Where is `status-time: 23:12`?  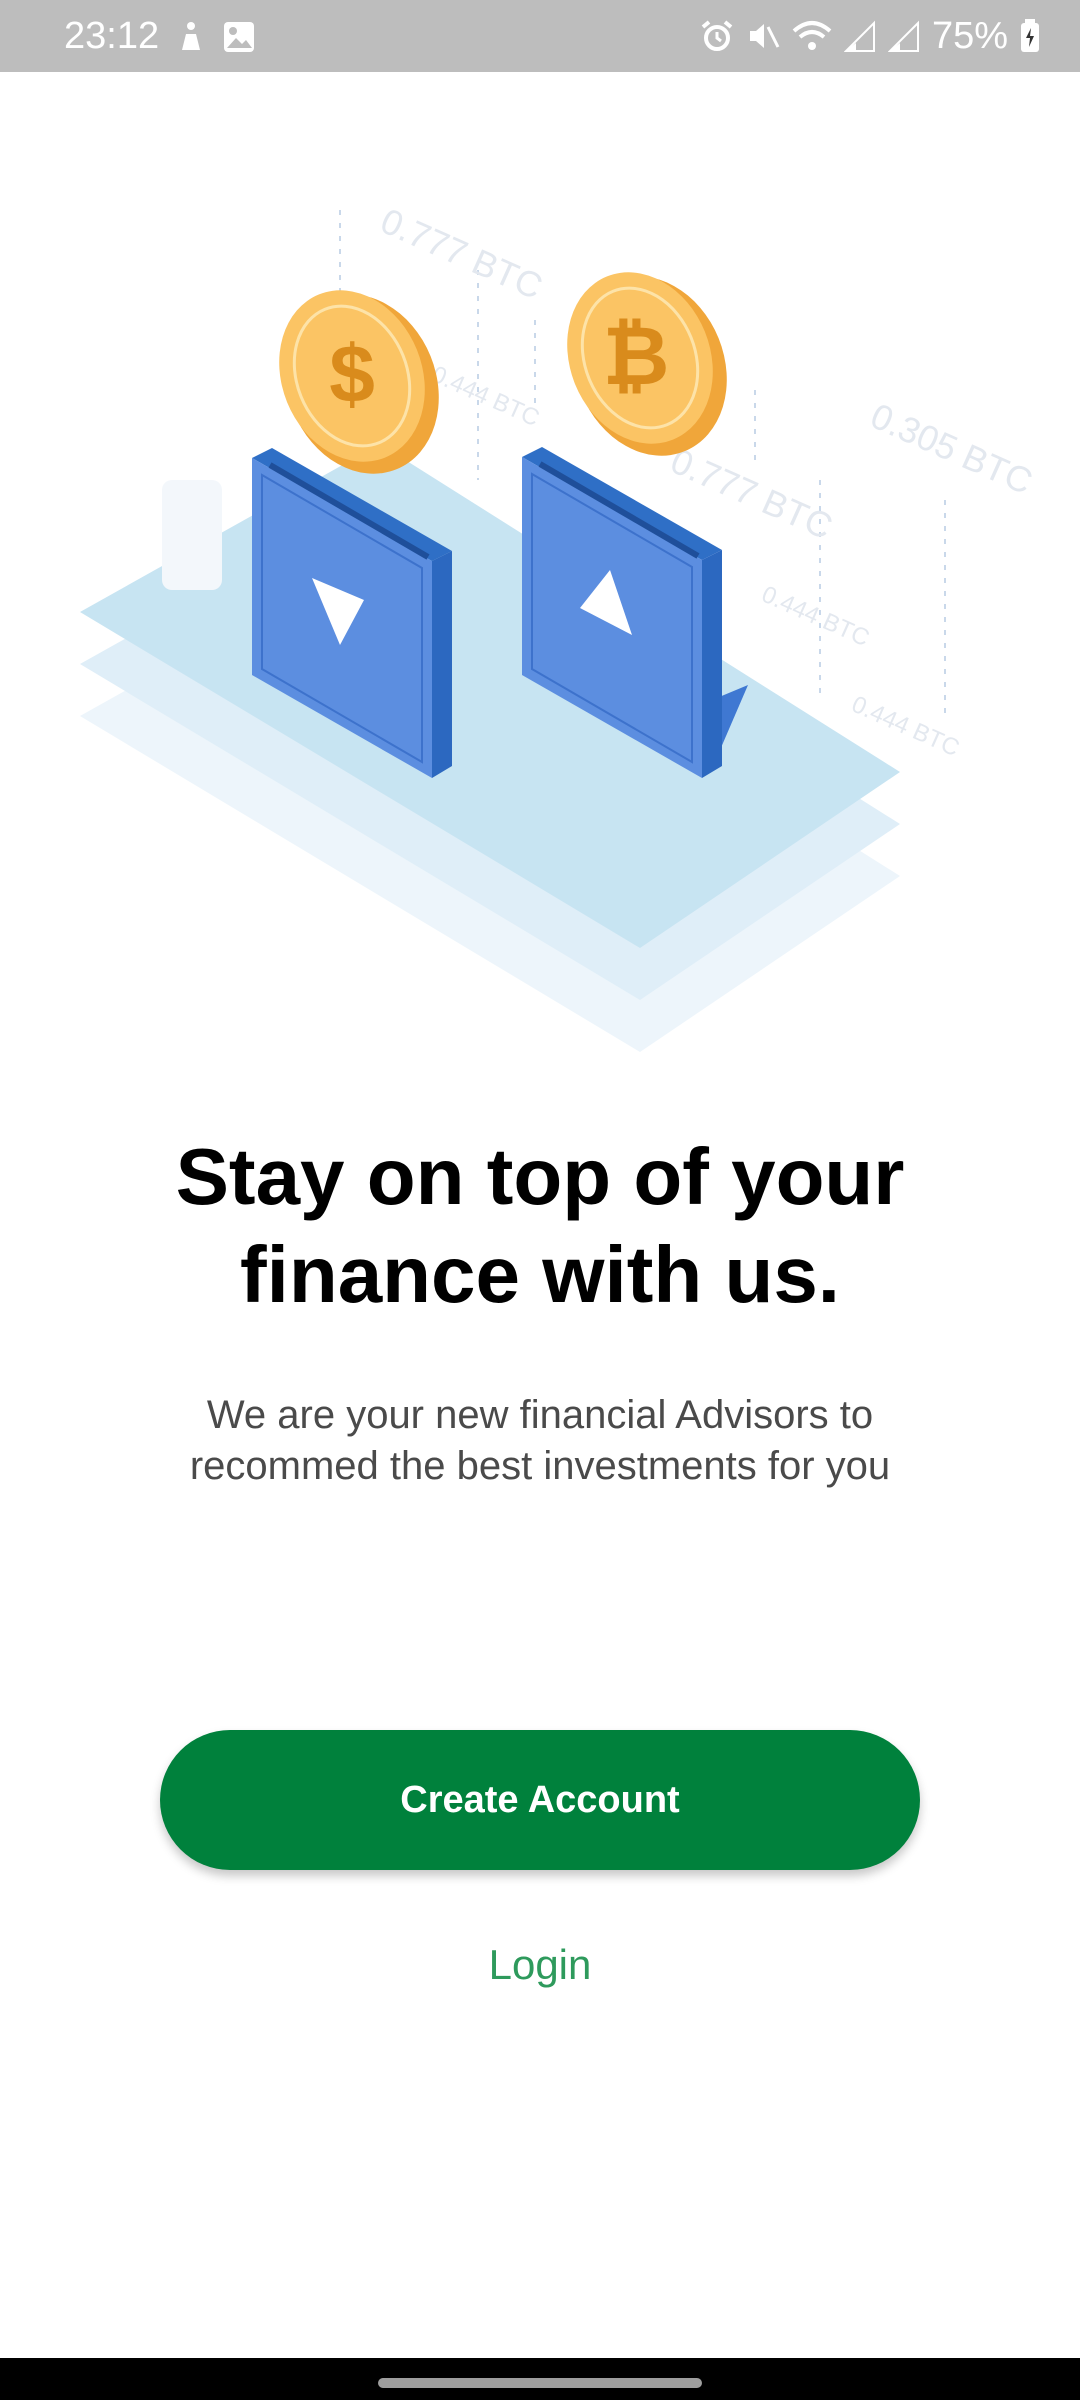
status-time: 23:12 is located at coordinates (112, 36).